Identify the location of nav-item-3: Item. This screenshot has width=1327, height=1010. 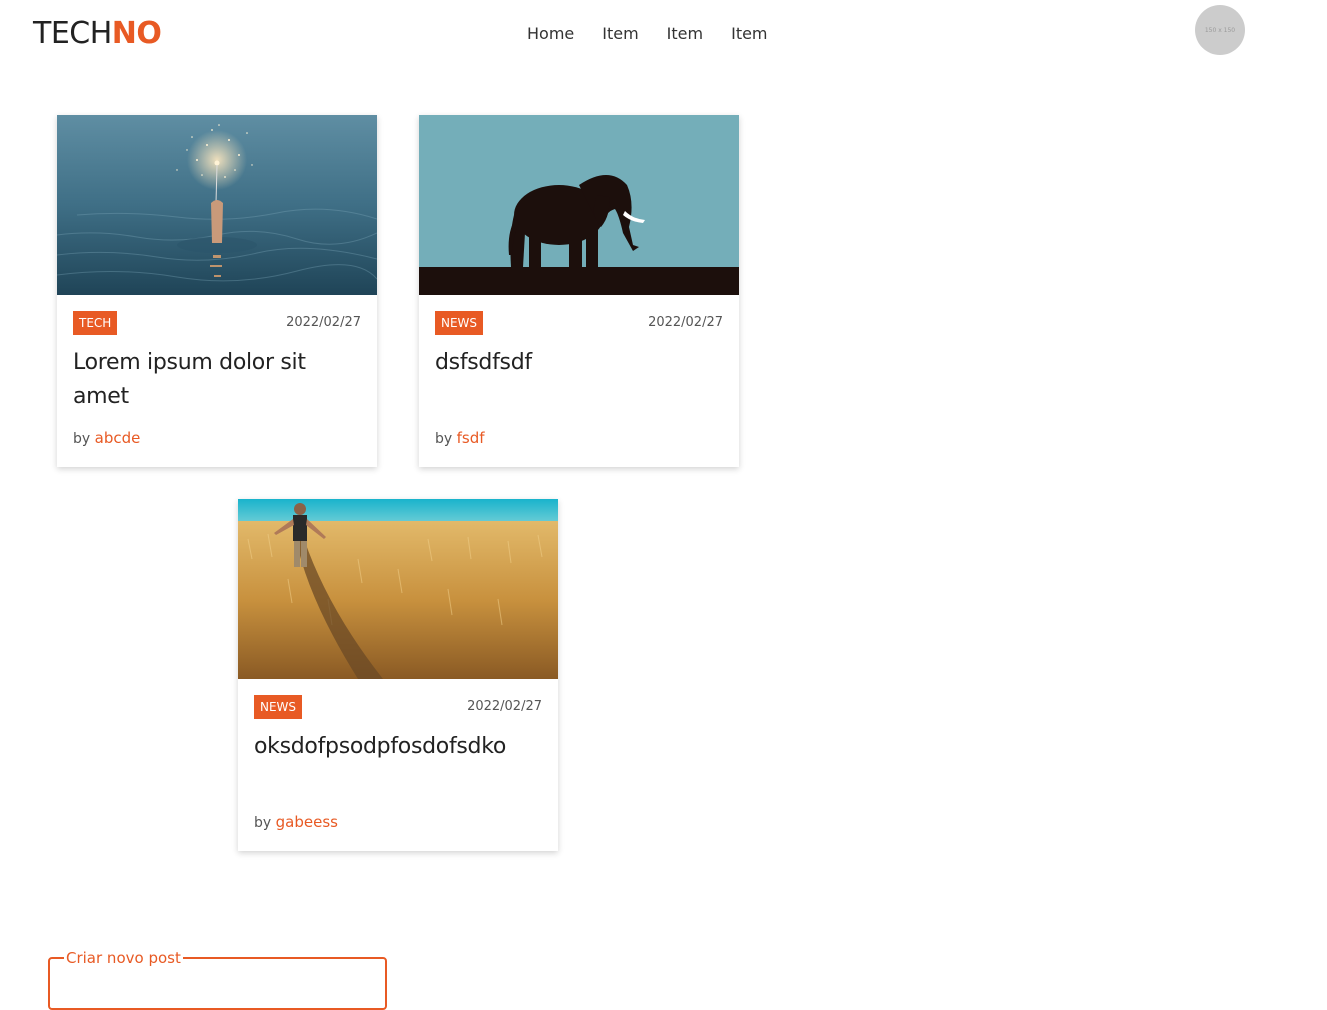
(749, 34).